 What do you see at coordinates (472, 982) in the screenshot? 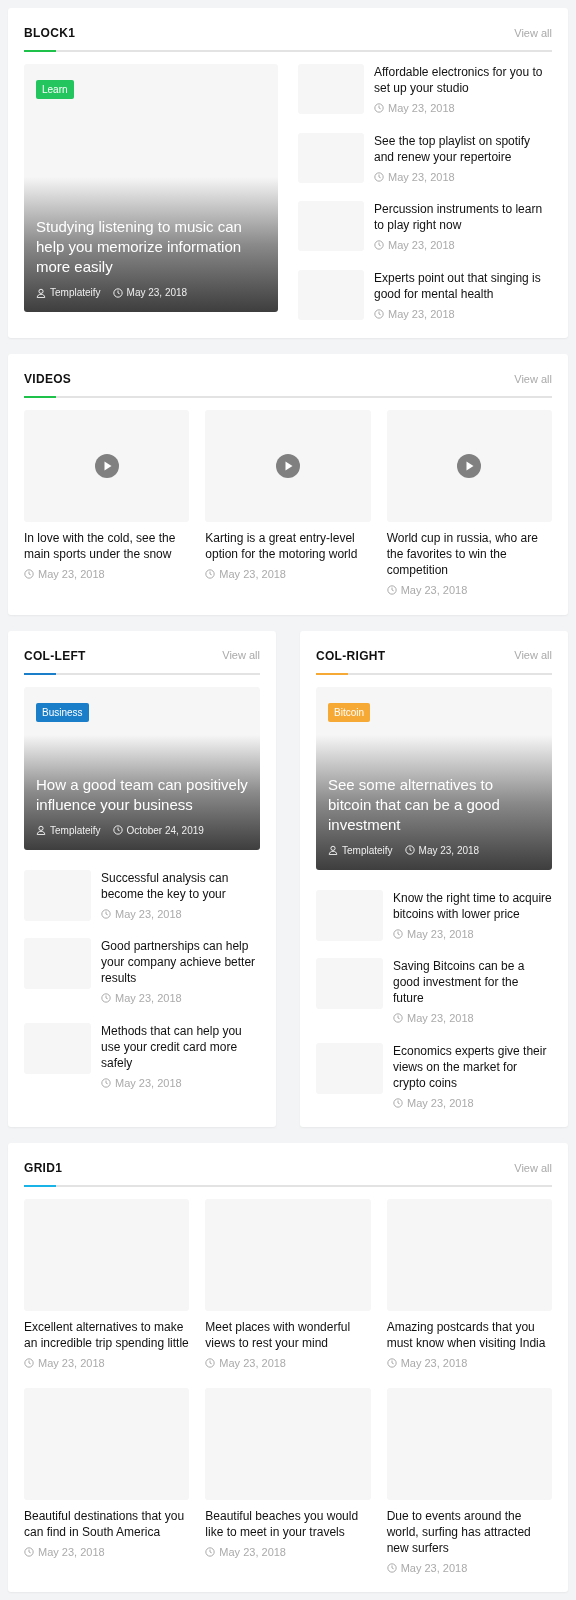
I see `post-title: Saving Bitcoins can be a good investment for the future` at bounding box center [472, 982].